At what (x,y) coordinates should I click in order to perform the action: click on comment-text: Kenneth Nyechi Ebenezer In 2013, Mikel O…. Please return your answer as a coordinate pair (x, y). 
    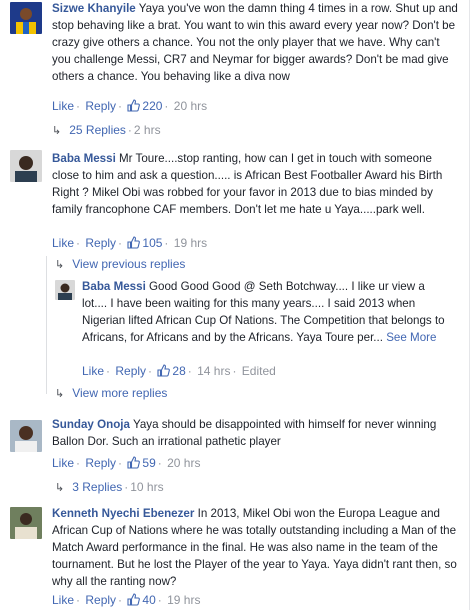
    Looking at the image, I should click on (256, 547).